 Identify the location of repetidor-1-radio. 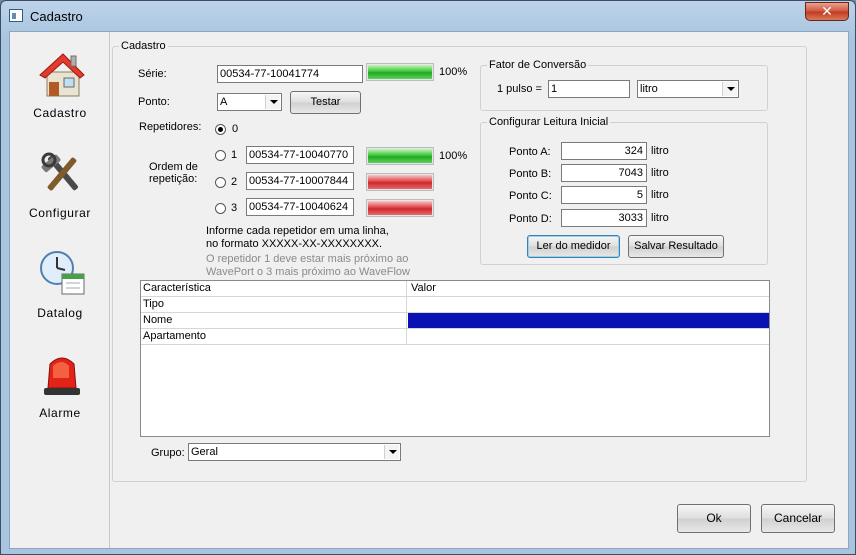
(220, 155).